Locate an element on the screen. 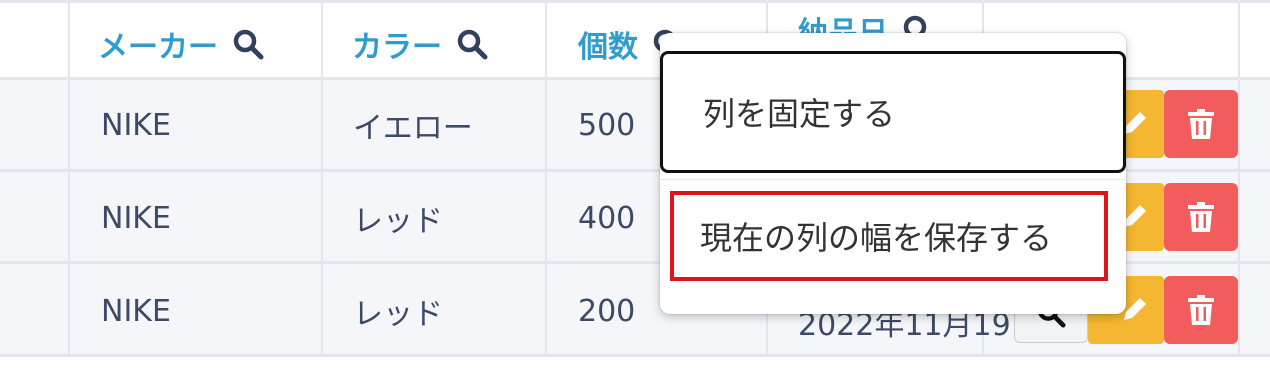 Image resolution: width=1270 pixels, height=384 pixels. menu-divider is located at coordinates (893, 179).